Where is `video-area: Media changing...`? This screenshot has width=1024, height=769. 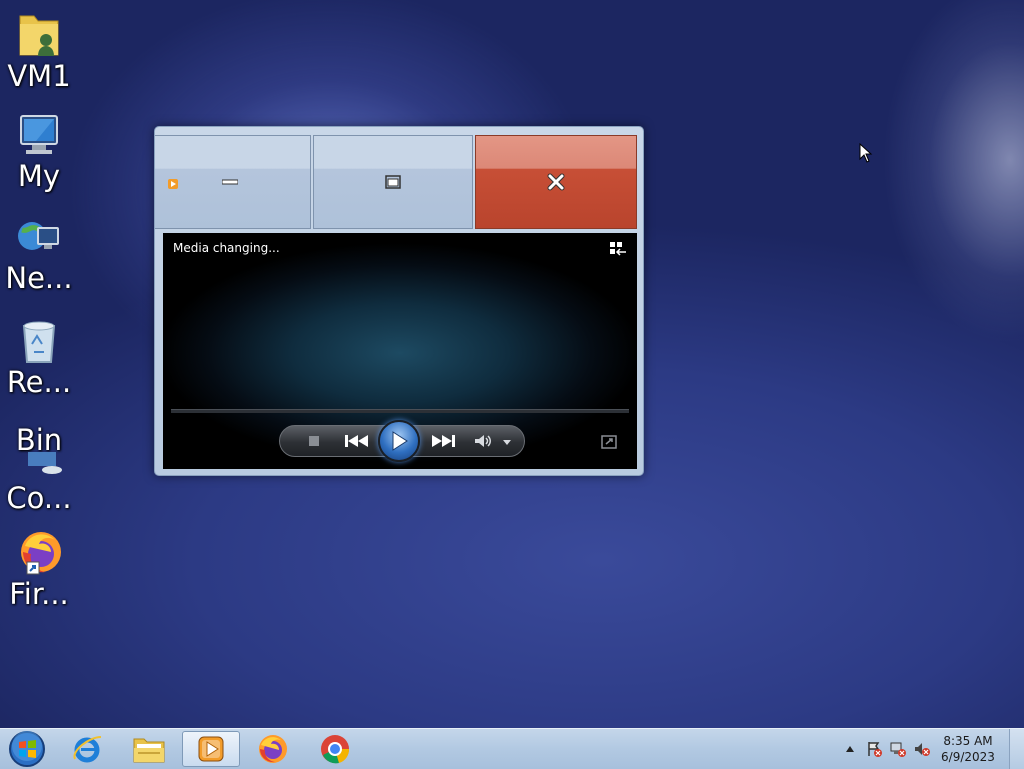
video-area: Media changing... is located at coordinates (400, 351).